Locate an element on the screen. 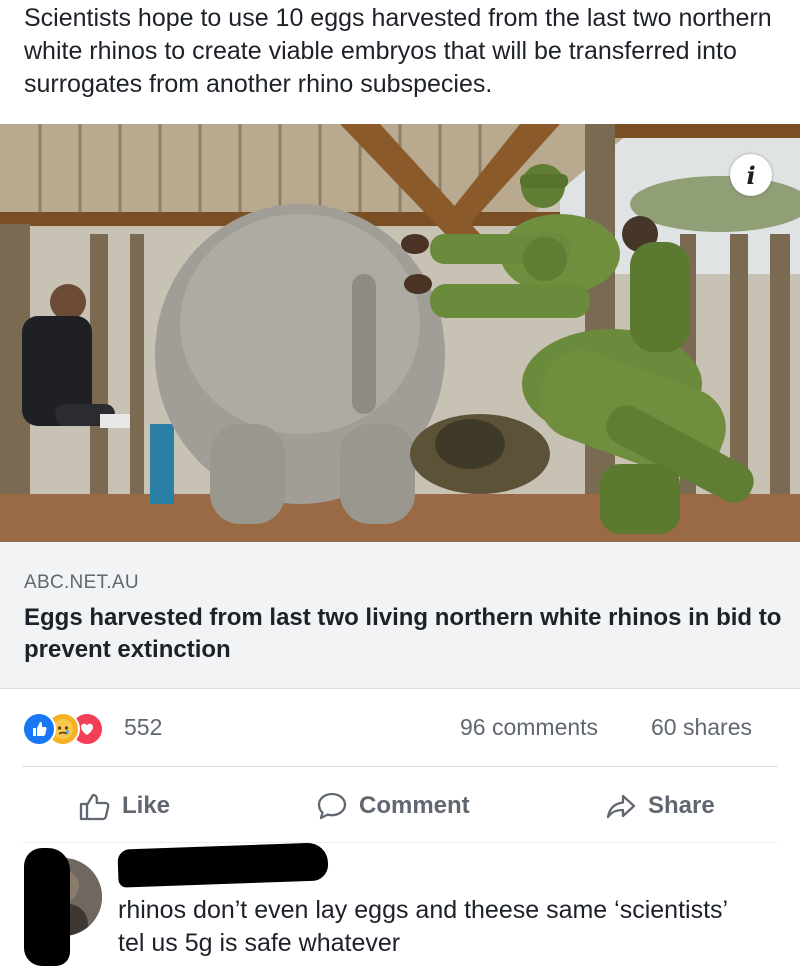 This screenshot has height=970, width=800. share-label: Share is located at coordinates (681, 805).